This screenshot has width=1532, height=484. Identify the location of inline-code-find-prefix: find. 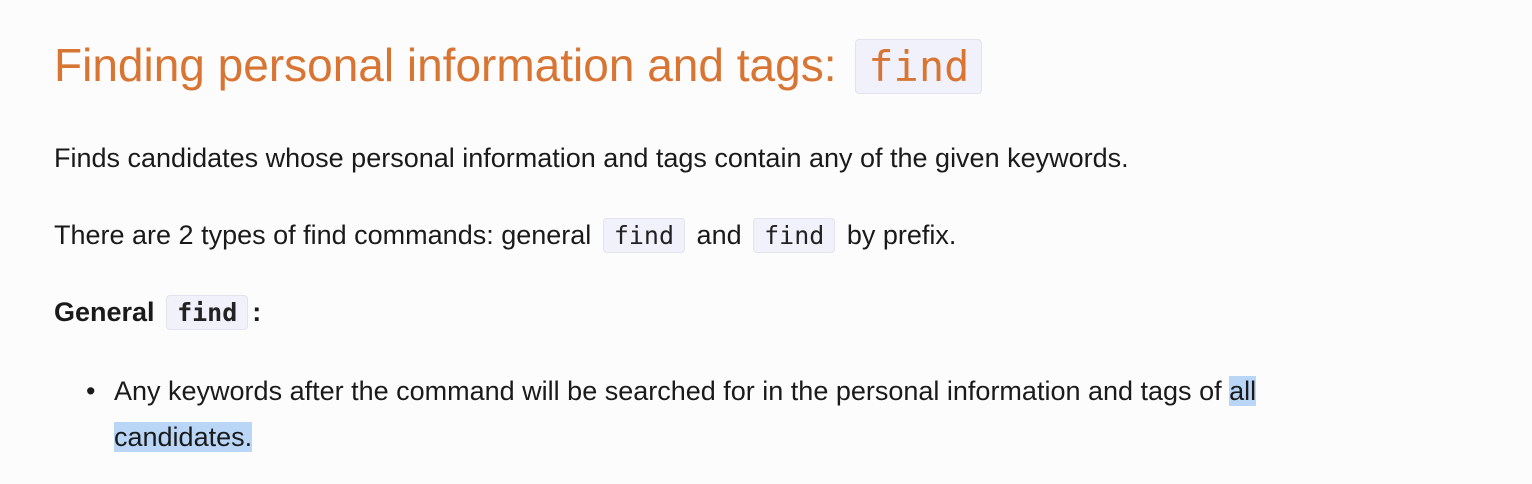
(794, 235).